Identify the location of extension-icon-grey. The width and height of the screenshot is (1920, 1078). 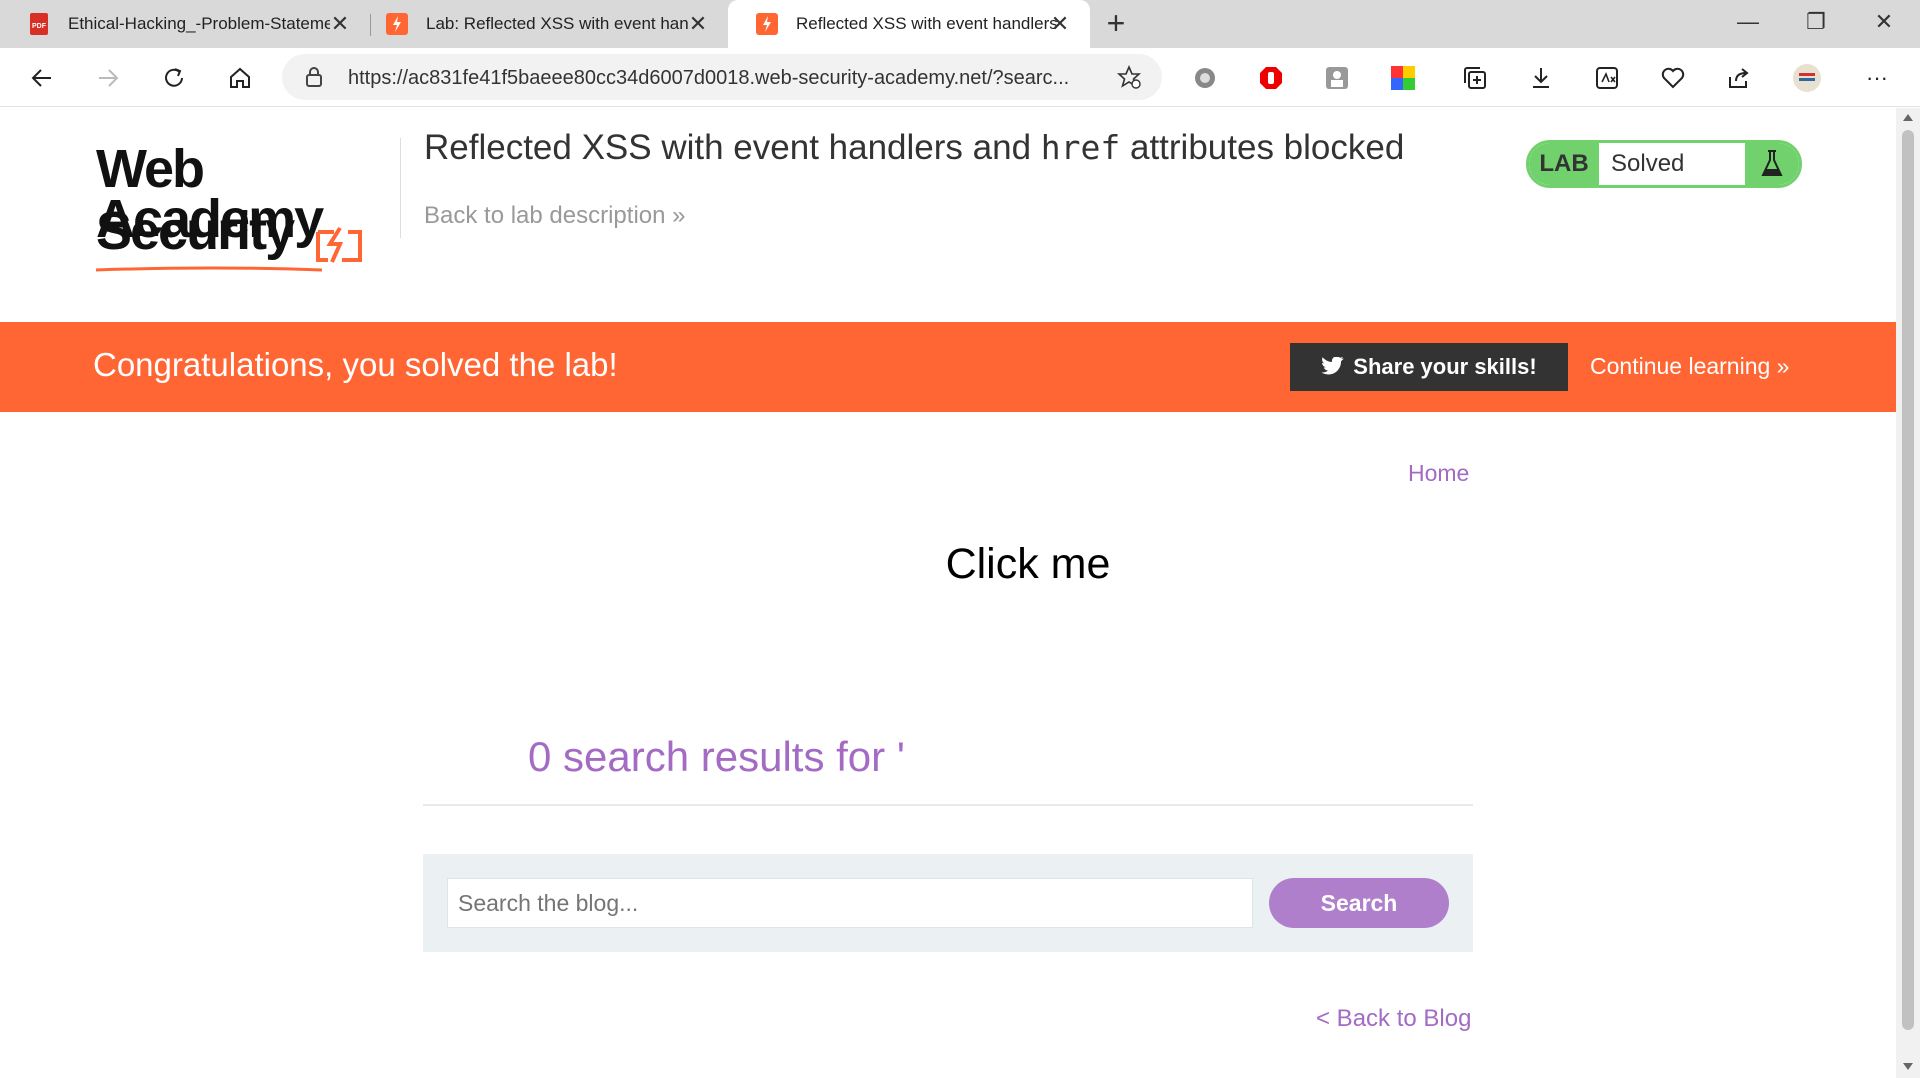
(1205, 78).